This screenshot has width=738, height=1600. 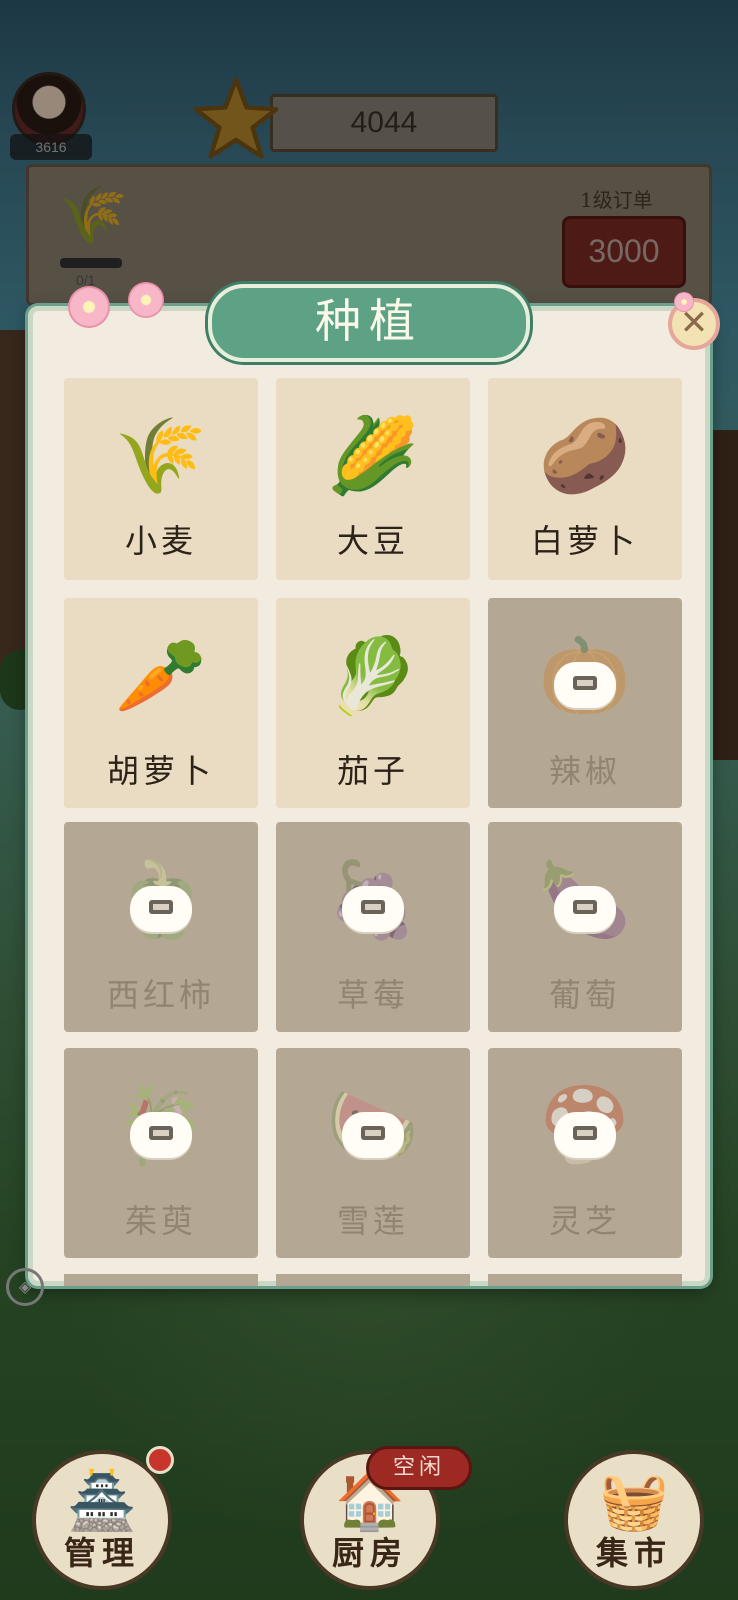 What do you see at coordinates (160, 1460) in the screenshot?
I see `notification-dot` at bounding box center [160, 1460].